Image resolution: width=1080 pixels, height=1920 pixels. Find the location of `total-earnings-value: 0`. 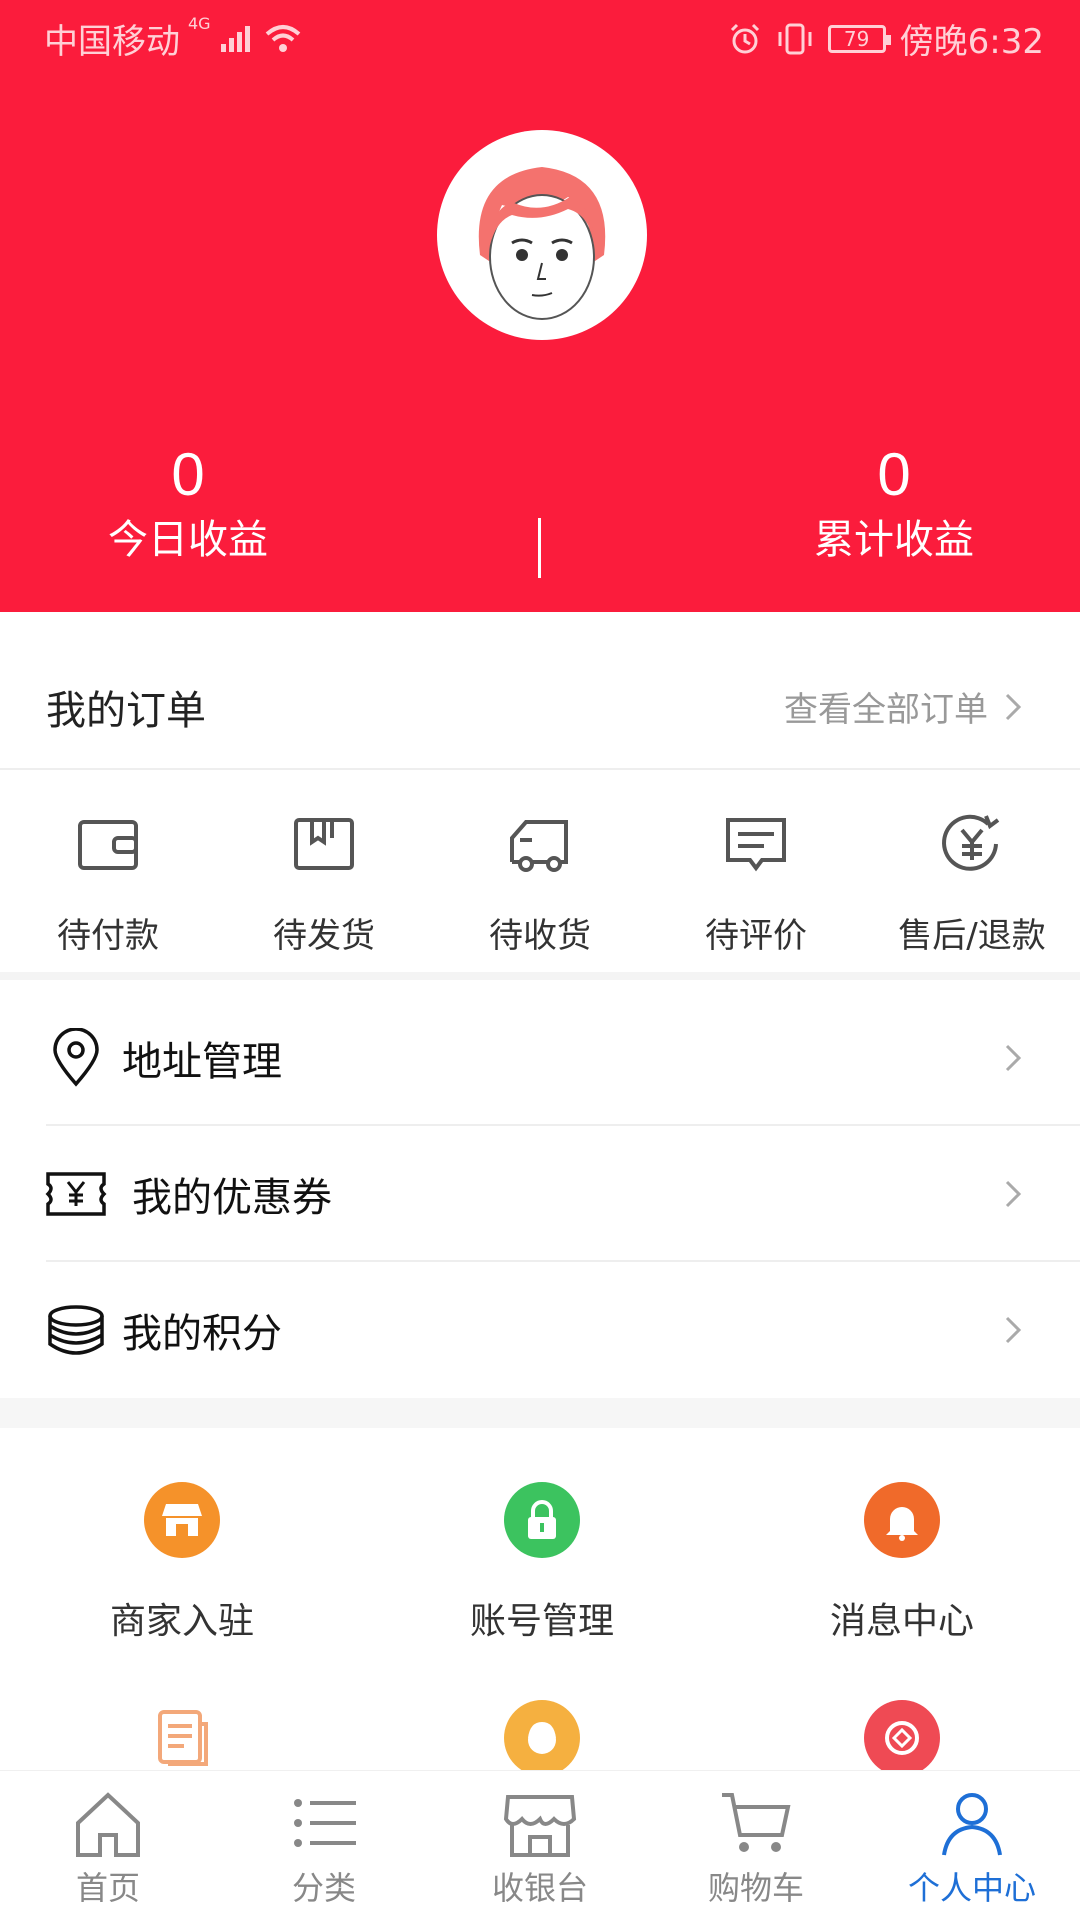

total-earnings-value: 0 is located at coordinates (894, 474).